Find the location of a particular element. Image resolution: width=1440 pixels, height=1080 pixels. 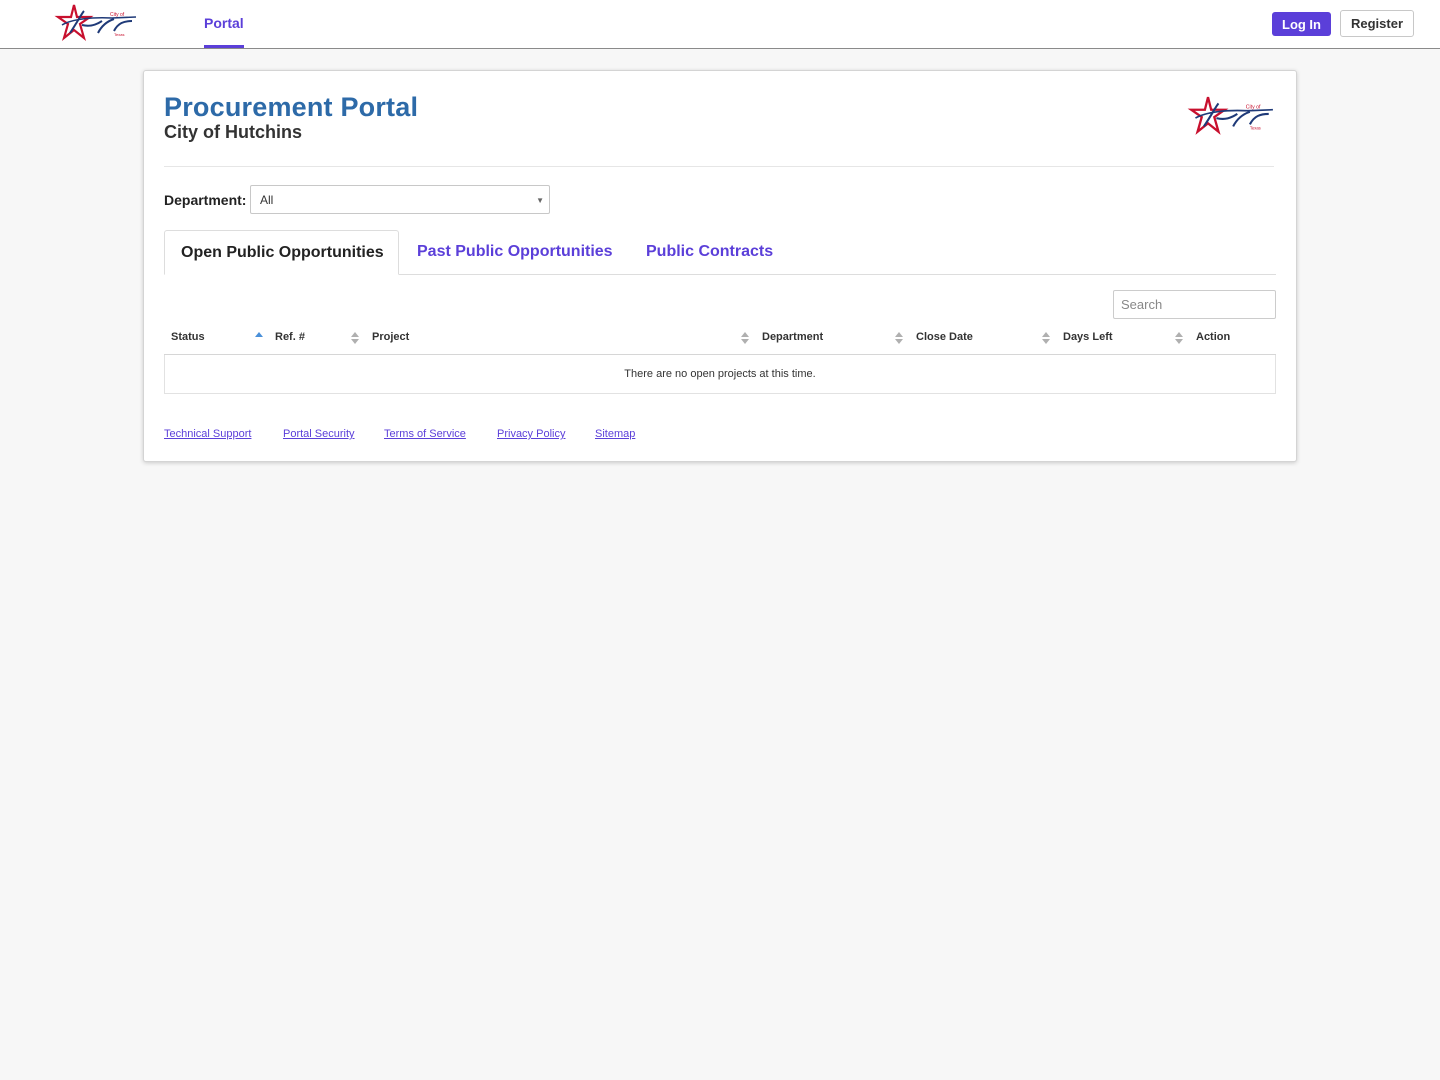

footer-link-portal-security: Portal Security is located at coordinates (319, 434).